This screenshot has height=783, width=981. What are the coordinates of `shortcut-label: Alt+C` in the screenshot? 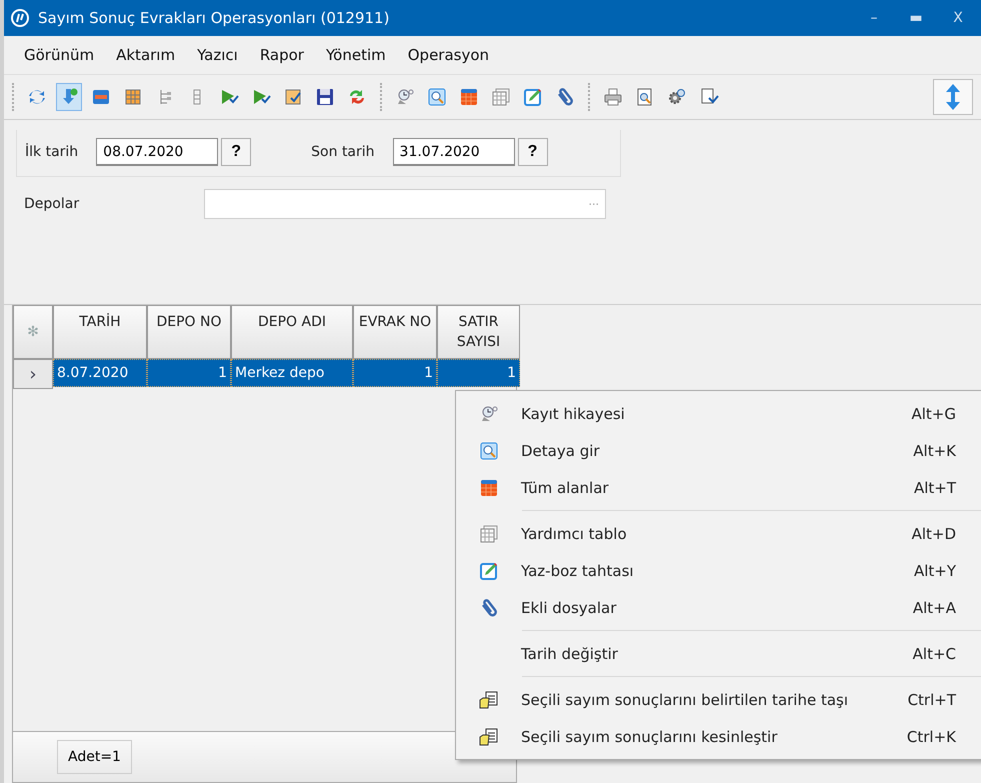 It's located at (934, 653).